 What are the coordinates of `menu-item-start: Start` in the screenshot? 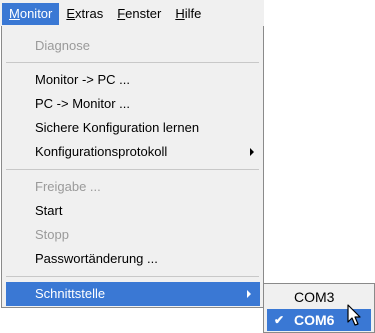 It's located at (132, 211).